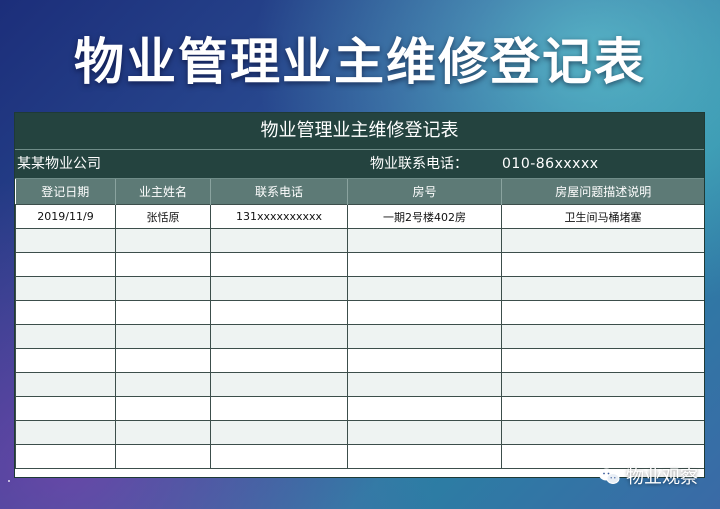 The height and width of the screenshot is (509, 720). What do you see at coordinates (419, 164) in the screenshot?
I see `phone-label: 物业联系电话：` at bounding box center [419, 164].